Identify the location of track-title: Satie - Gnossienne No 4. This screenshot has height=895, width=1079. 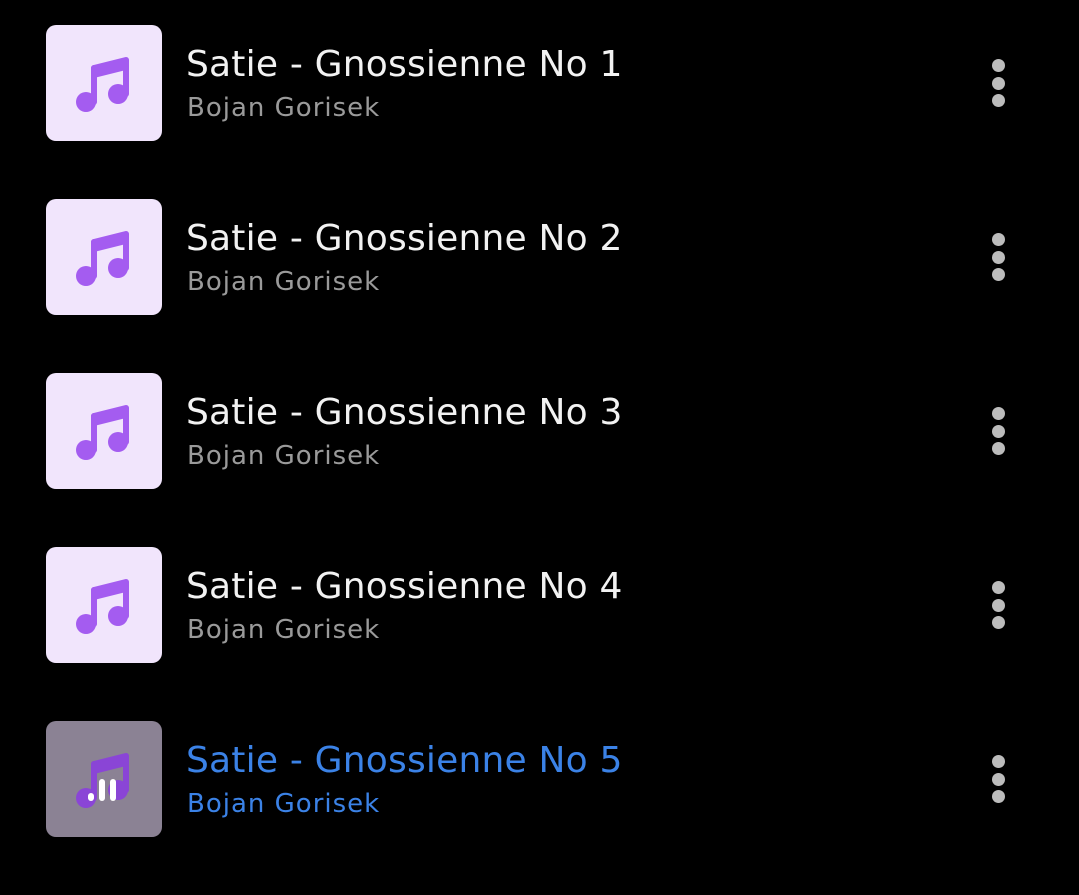
(404, 586).